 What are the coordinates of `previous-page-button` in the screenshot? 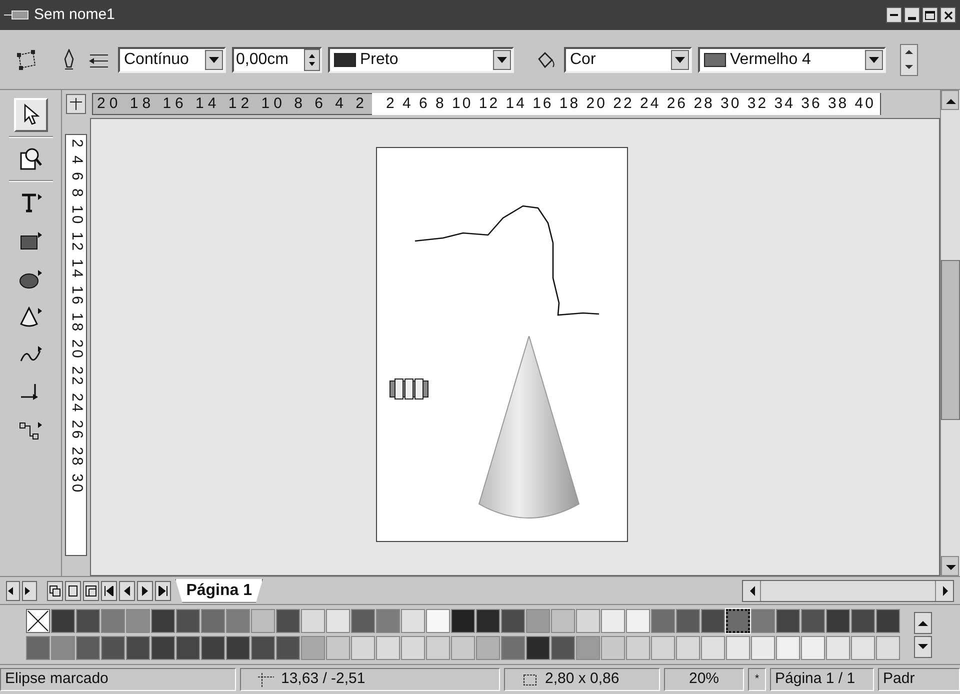 It's located at (127, 590).